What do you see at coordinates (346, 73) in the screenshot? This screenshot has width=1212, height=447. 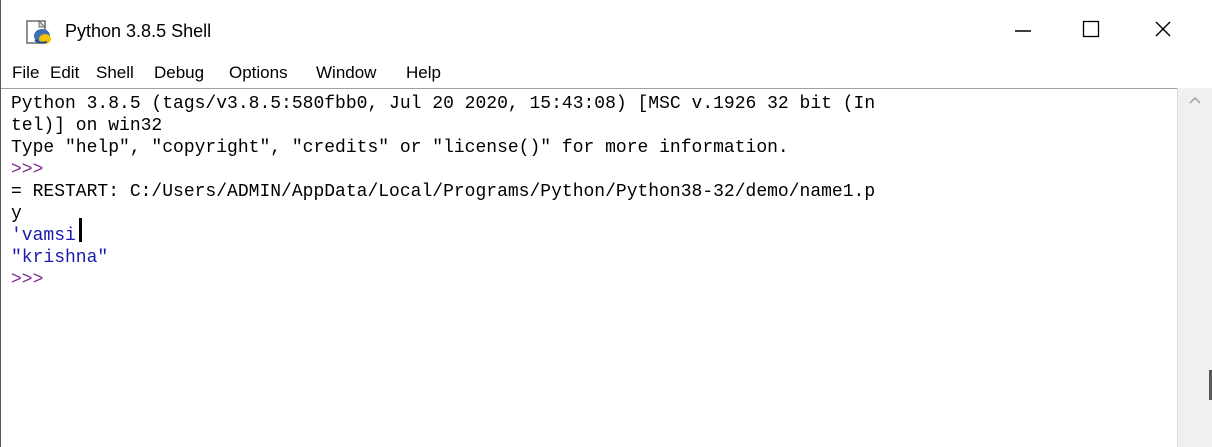 I see `menu-window: Window` at bounding box center [346, 73].